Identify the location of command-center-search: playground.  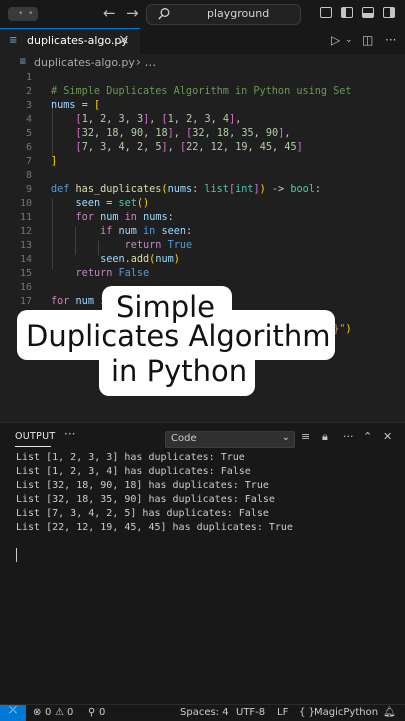
(223, 14).